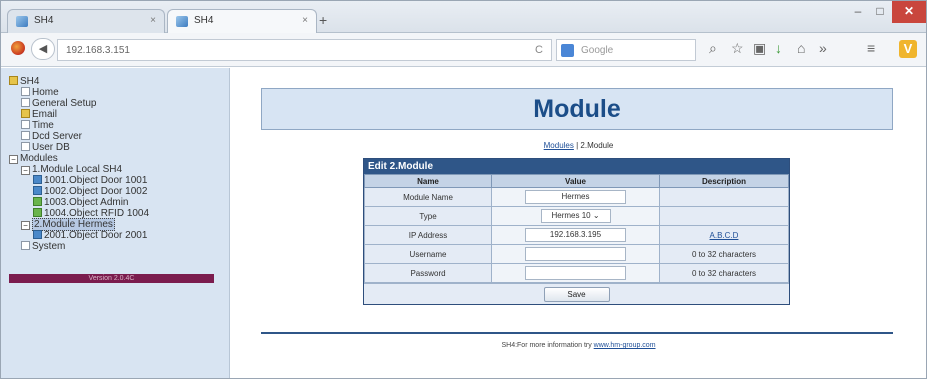 Image resolution: width=927 pixels, height=379 pixels. I want to click on row-value-cell, so click(575, 254).